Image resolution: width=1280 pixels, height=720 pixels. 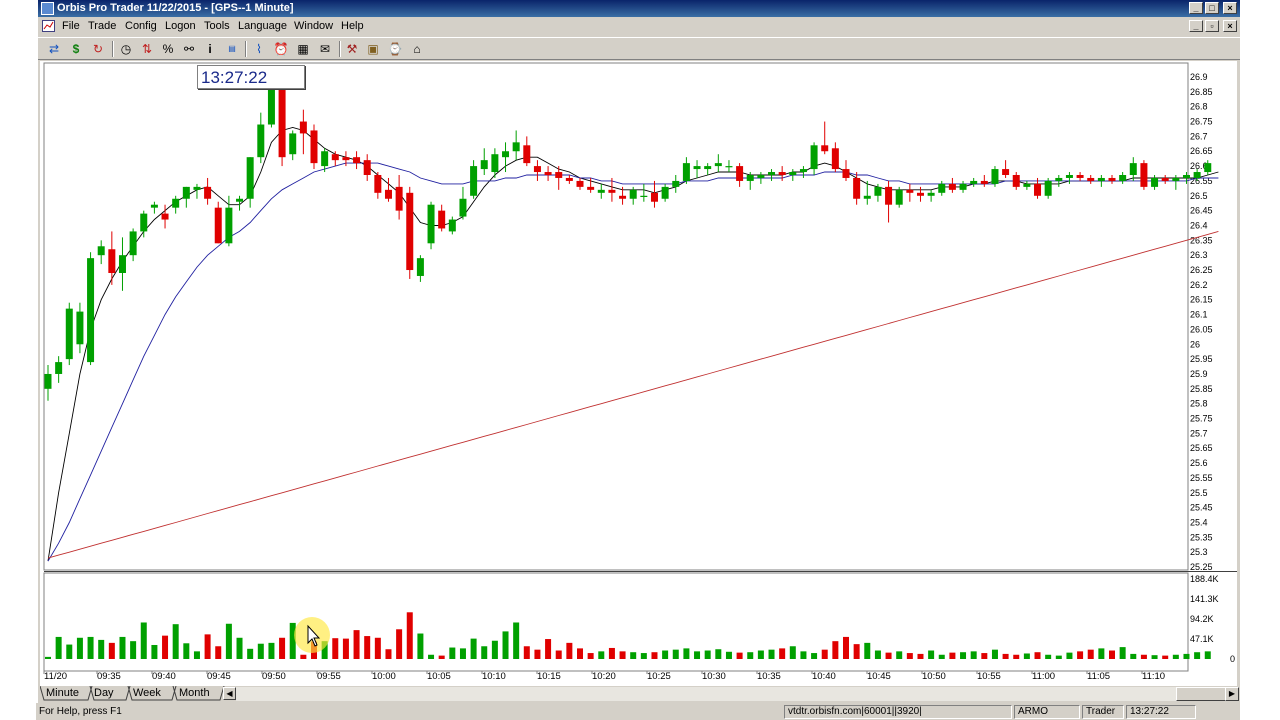 What do you see at coordinates (210, 49) in the screenshot?
I see `info-icon: i` at bounding box center [210, 49].